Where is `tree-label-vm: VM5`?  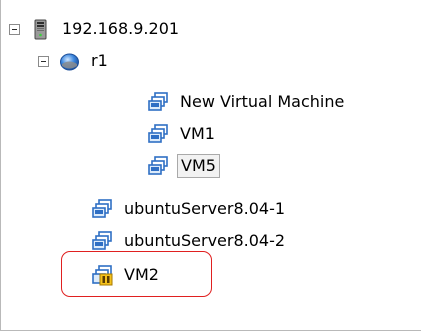 tree-label-vm: VM5 is located at coordinates (198, 166).